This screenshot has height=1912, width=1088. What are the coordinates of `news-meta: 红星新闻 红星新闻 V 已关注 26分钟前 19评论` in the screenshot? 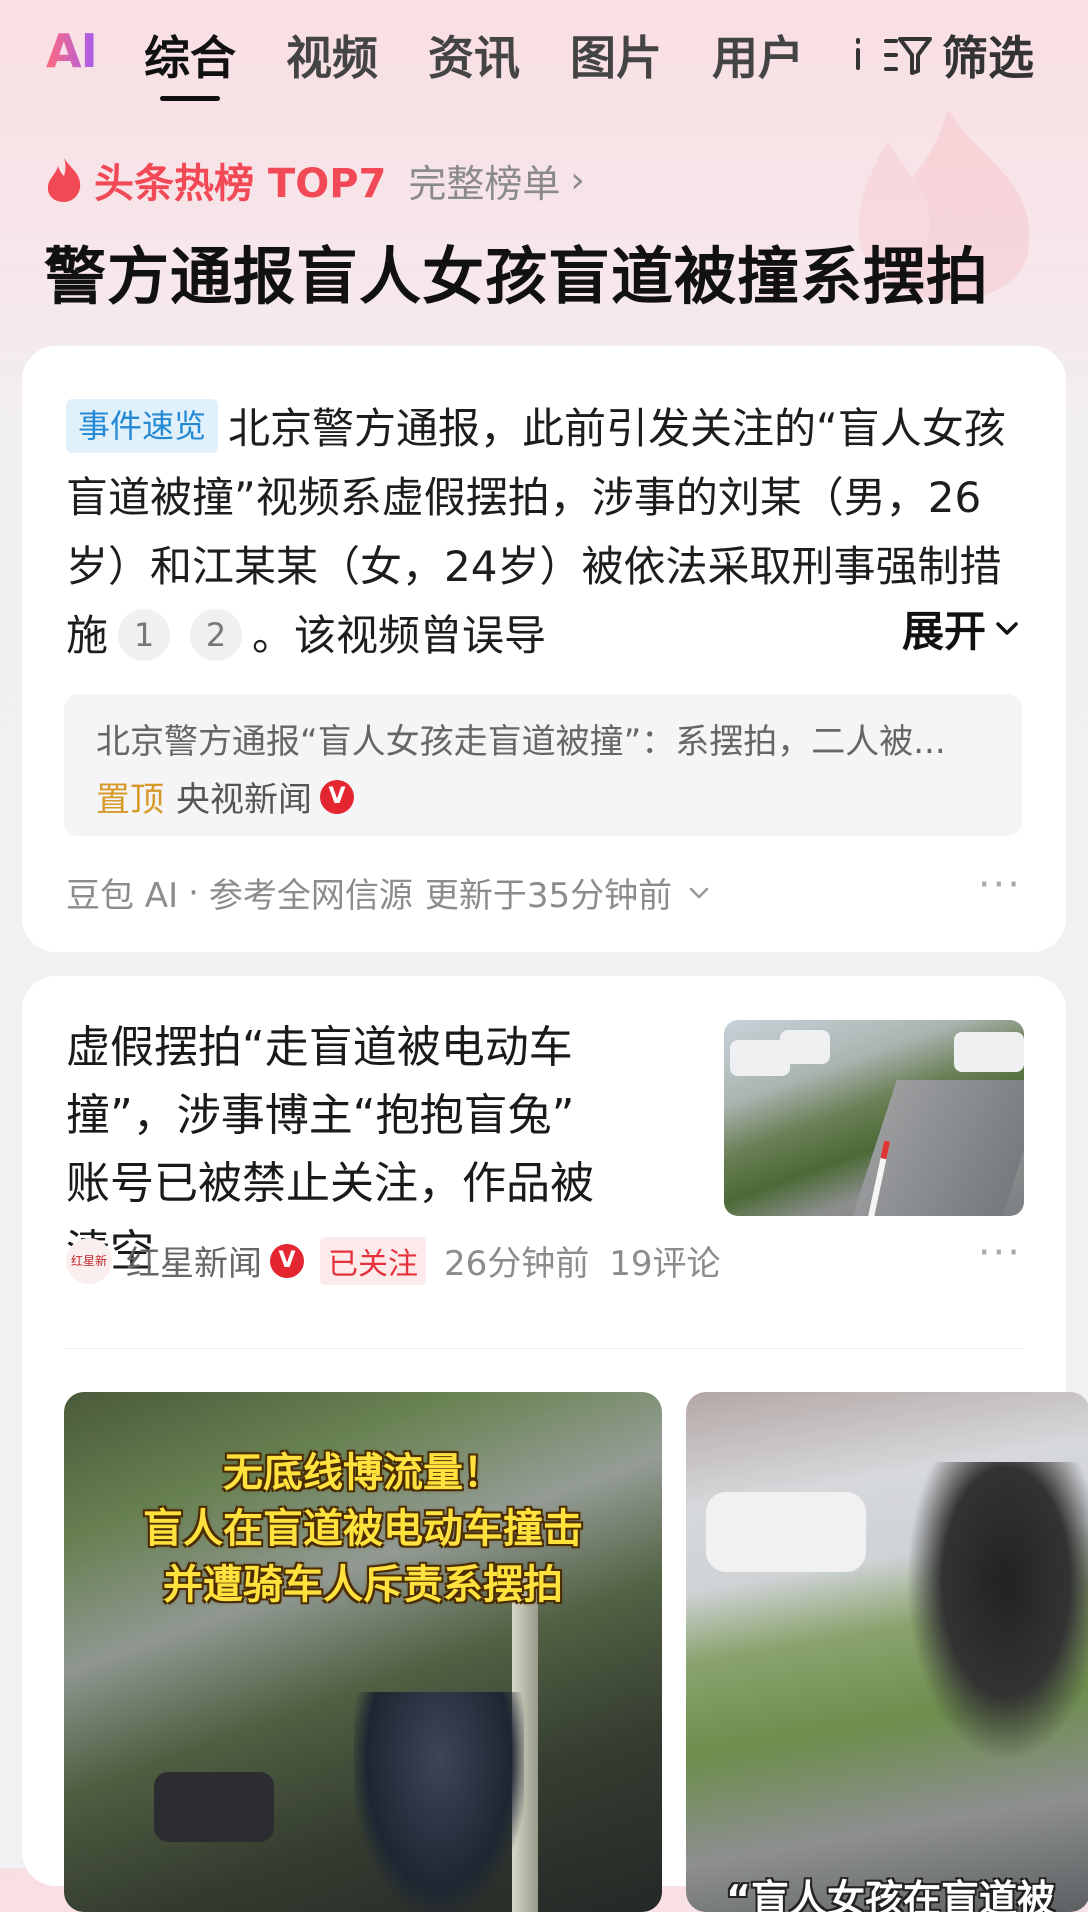 It's located at (393, 1260).